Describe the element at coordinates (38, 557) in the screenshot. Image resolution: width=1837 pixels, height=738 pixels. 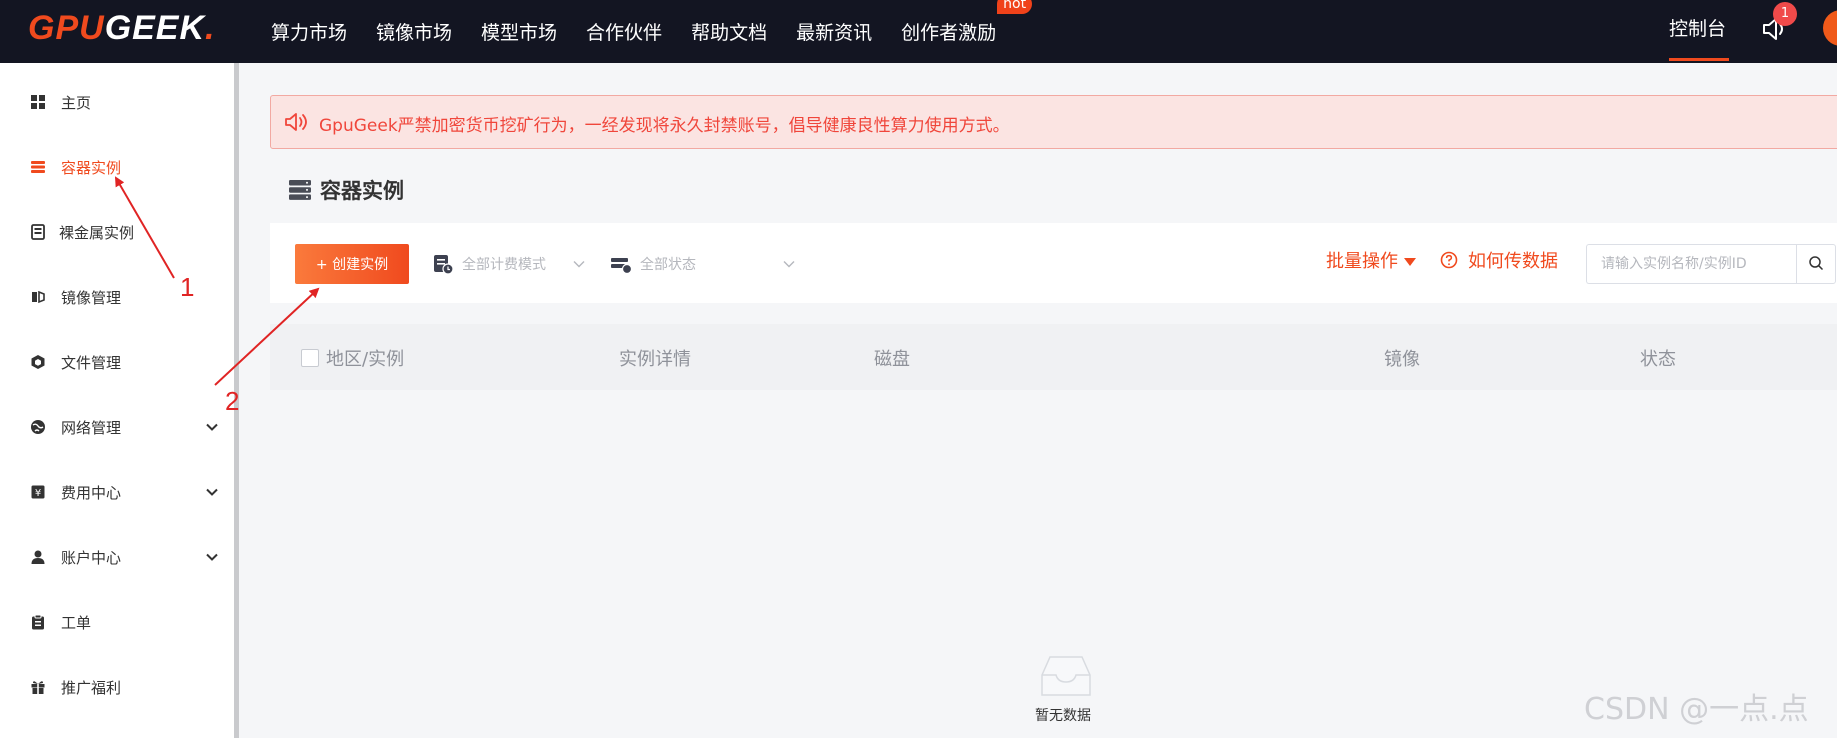
I see `user-icon` at that location.